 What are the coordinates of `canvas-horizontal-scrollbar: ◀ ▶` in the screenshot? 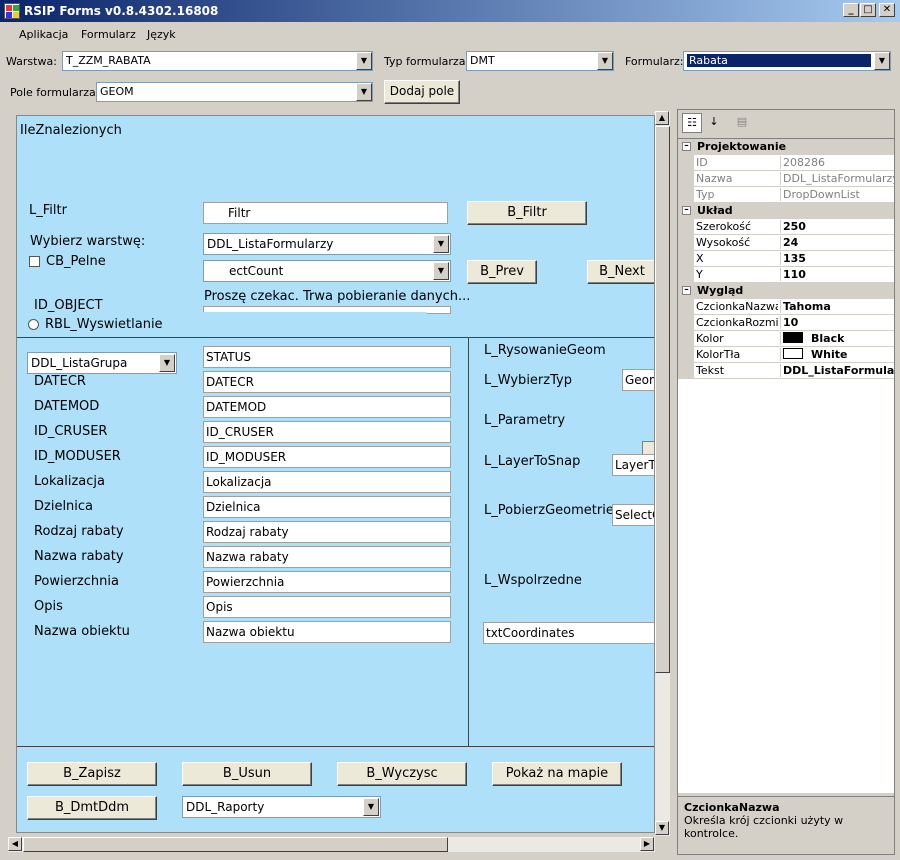 It's located at (331, 844).